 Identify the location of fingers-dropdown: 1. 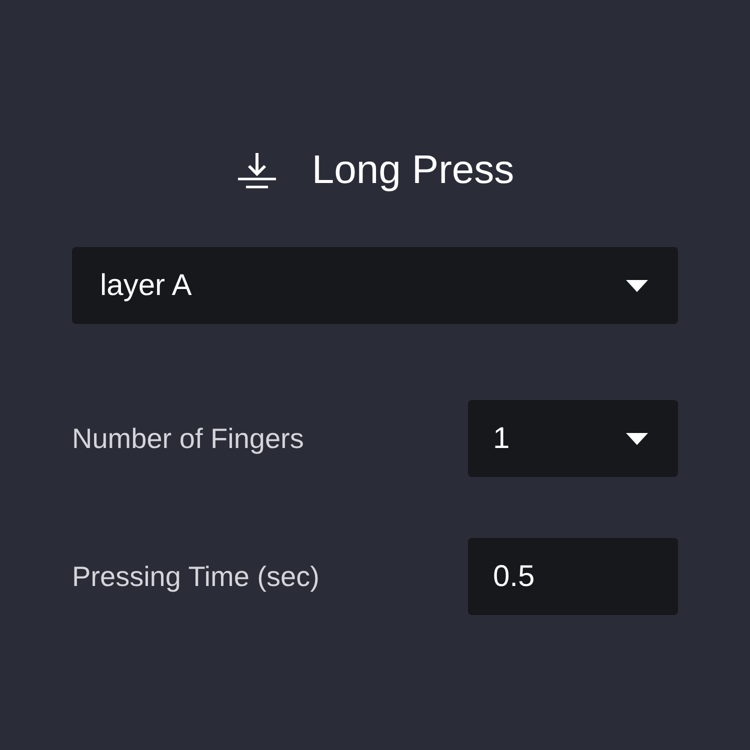
(573, 438).